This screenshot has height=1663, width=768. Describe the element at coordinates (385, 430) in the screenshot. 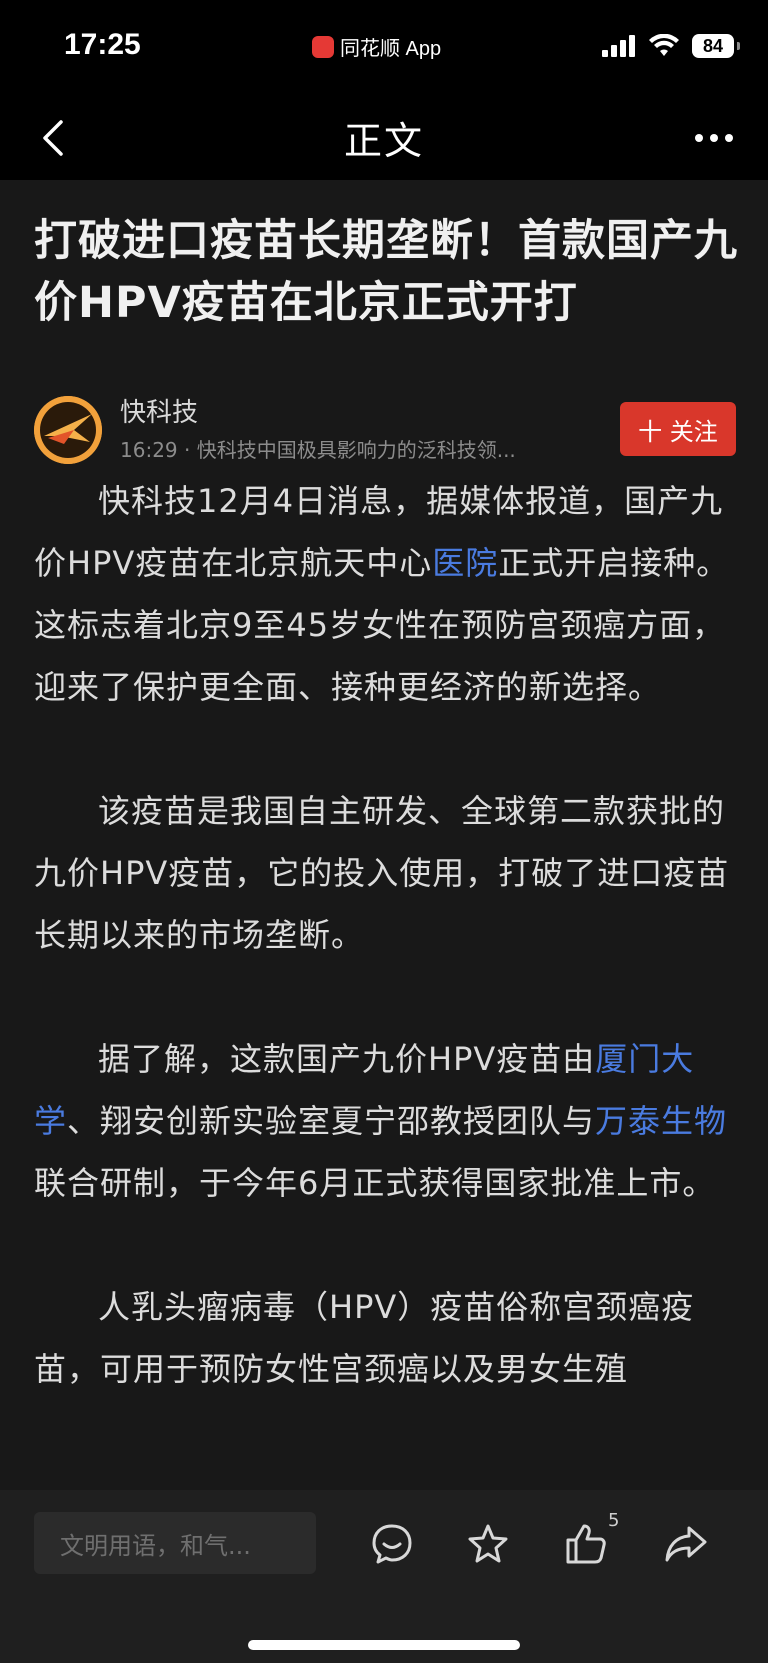

I see `author-row: 快科技 16:29 · 快科技中国极具影响力的泛科技领... 十 关注` at that location.